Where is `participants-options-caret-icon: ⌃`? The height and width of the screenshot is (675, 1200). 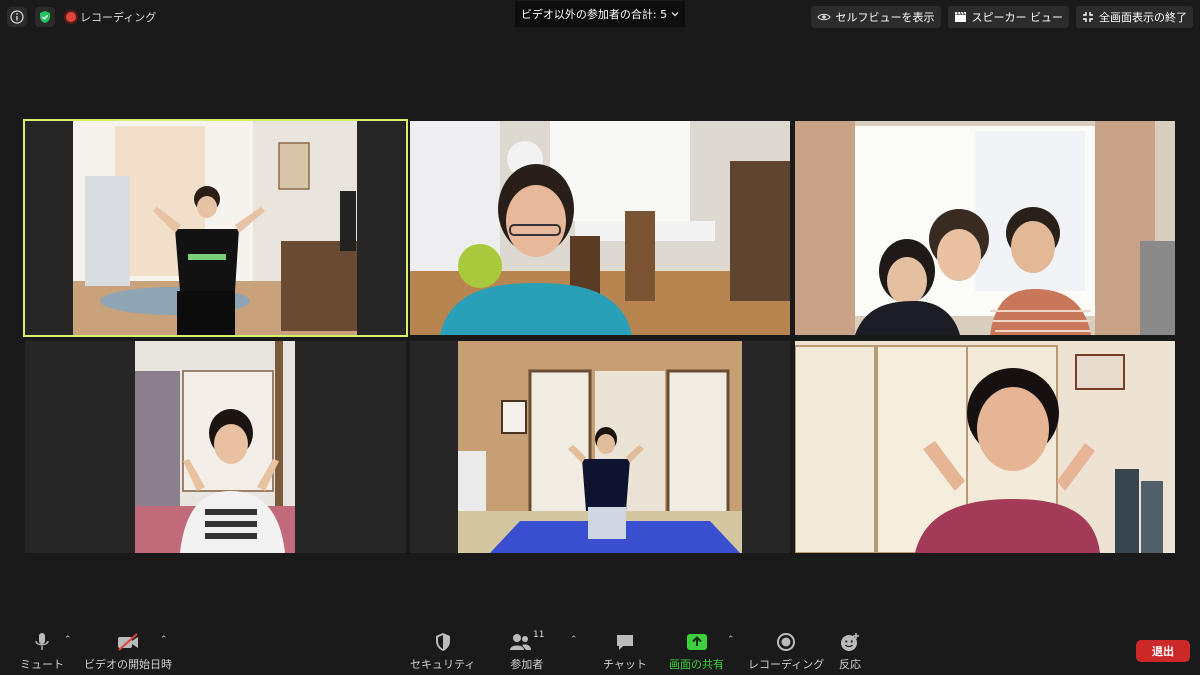 participants-options-caret-icon: ⌃ is located at coordinates (574, 640).